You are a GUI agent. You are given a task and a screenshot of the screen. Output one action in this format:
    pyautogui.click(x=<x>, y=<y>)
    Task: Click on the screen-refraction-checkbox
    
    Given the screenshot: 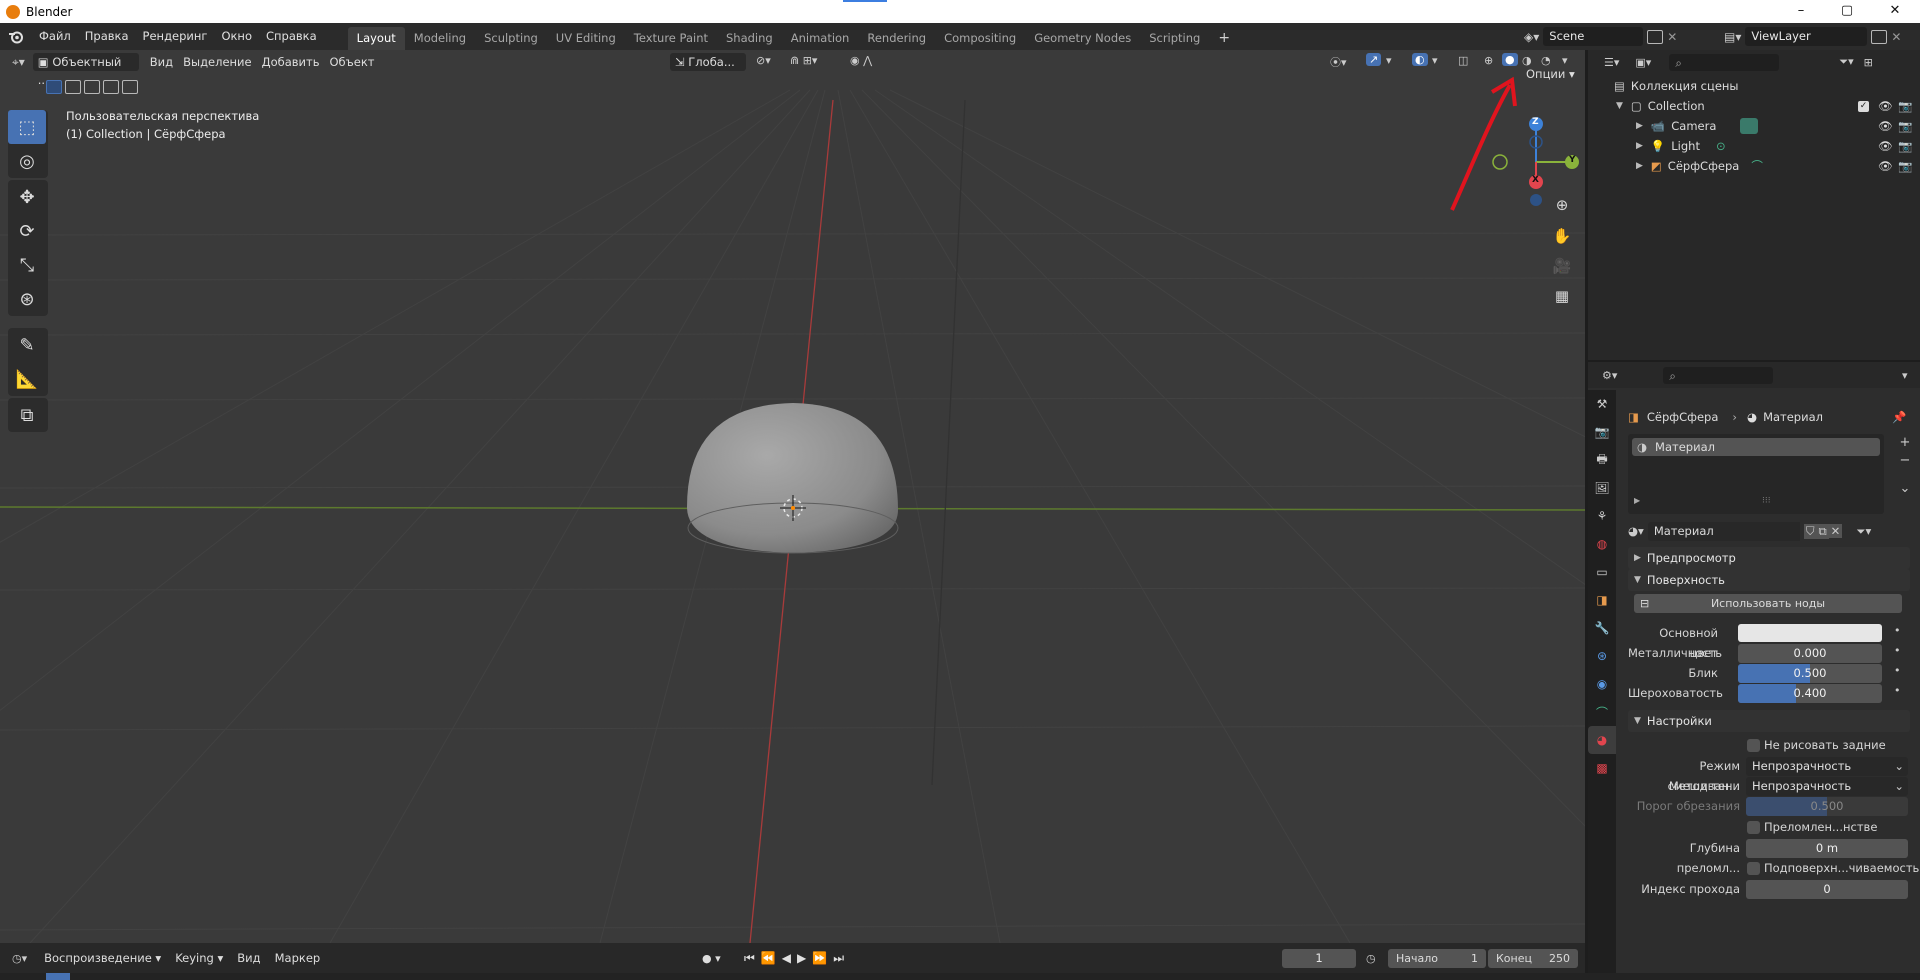 What is the action you would take?
    pyautogui.click(x=1753, y=827)
    